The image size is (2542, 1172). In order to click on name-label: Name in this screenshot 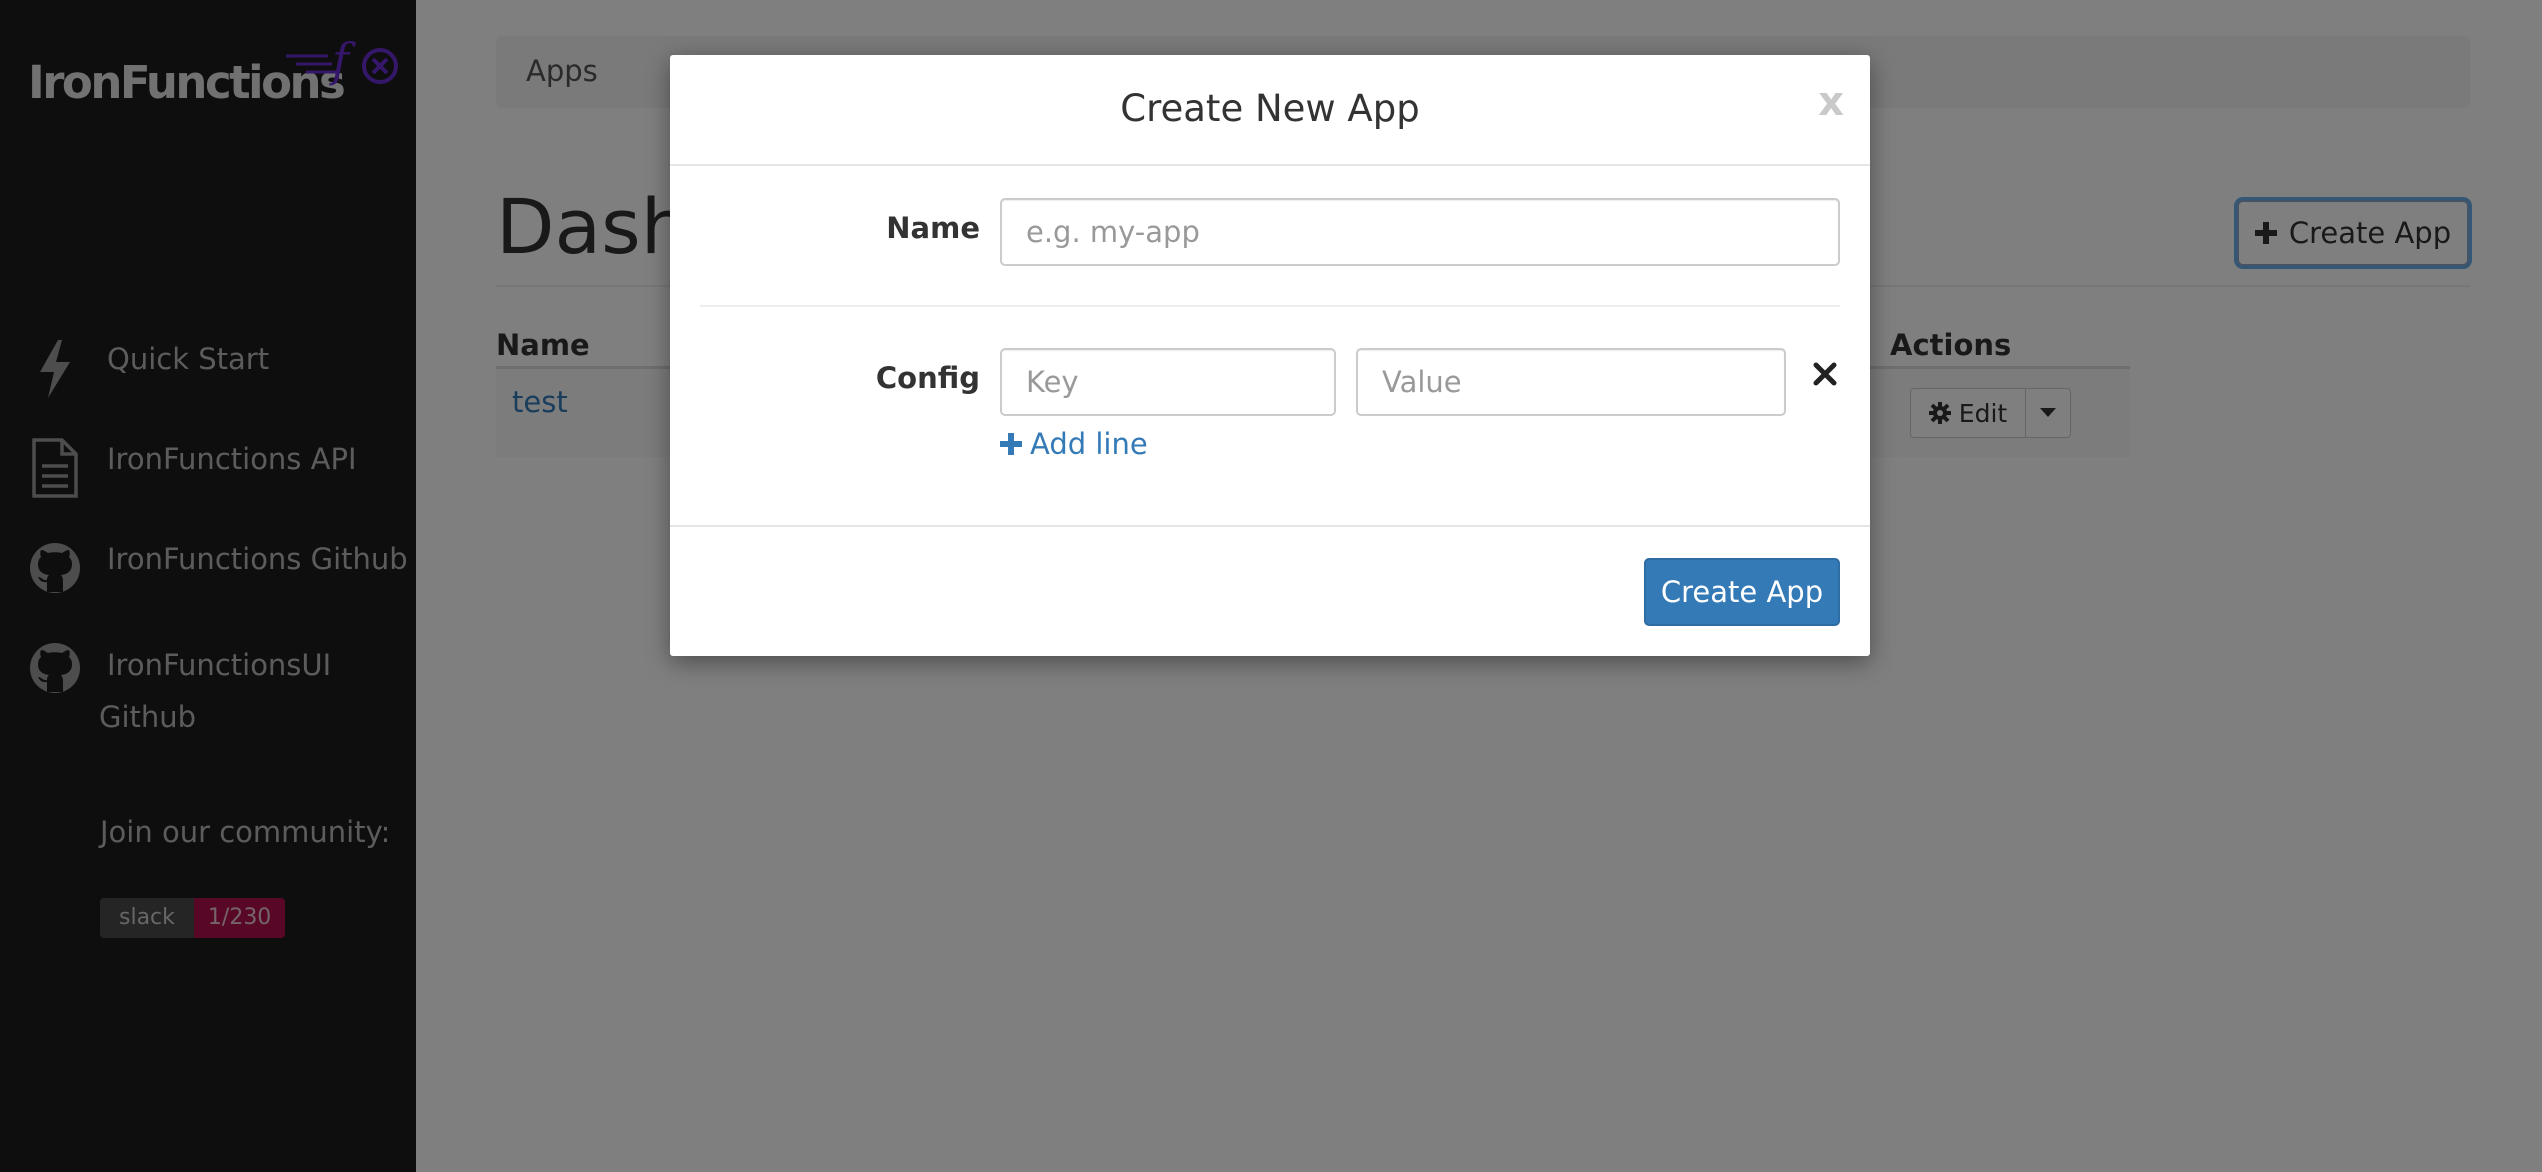, I will do `click(933, 228)`.